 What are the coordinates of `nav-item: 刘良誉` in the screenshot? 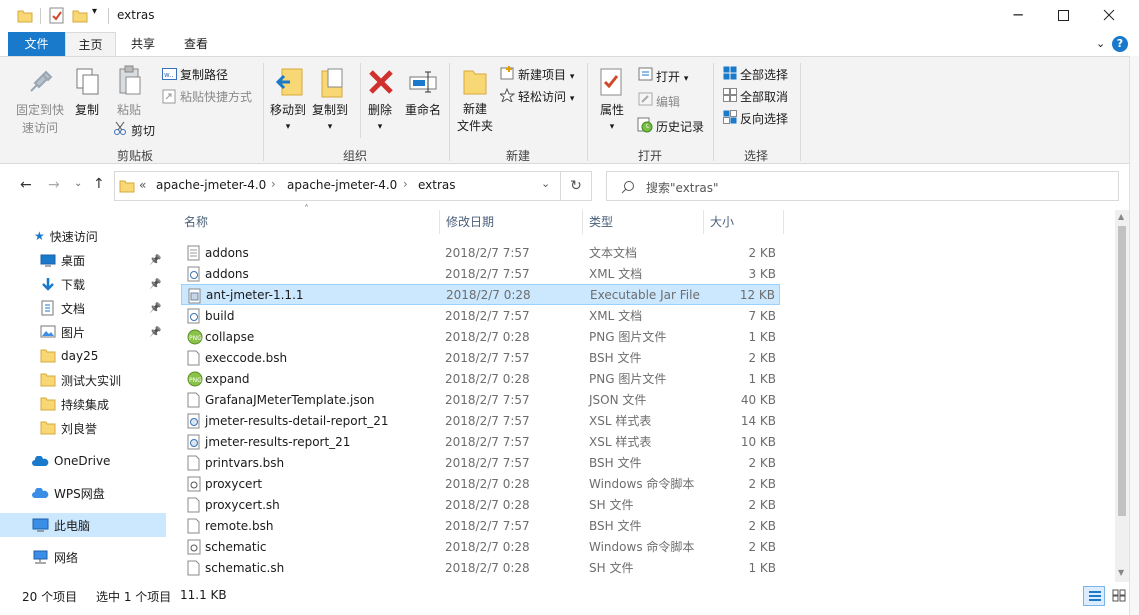 It's located at (83, 428).